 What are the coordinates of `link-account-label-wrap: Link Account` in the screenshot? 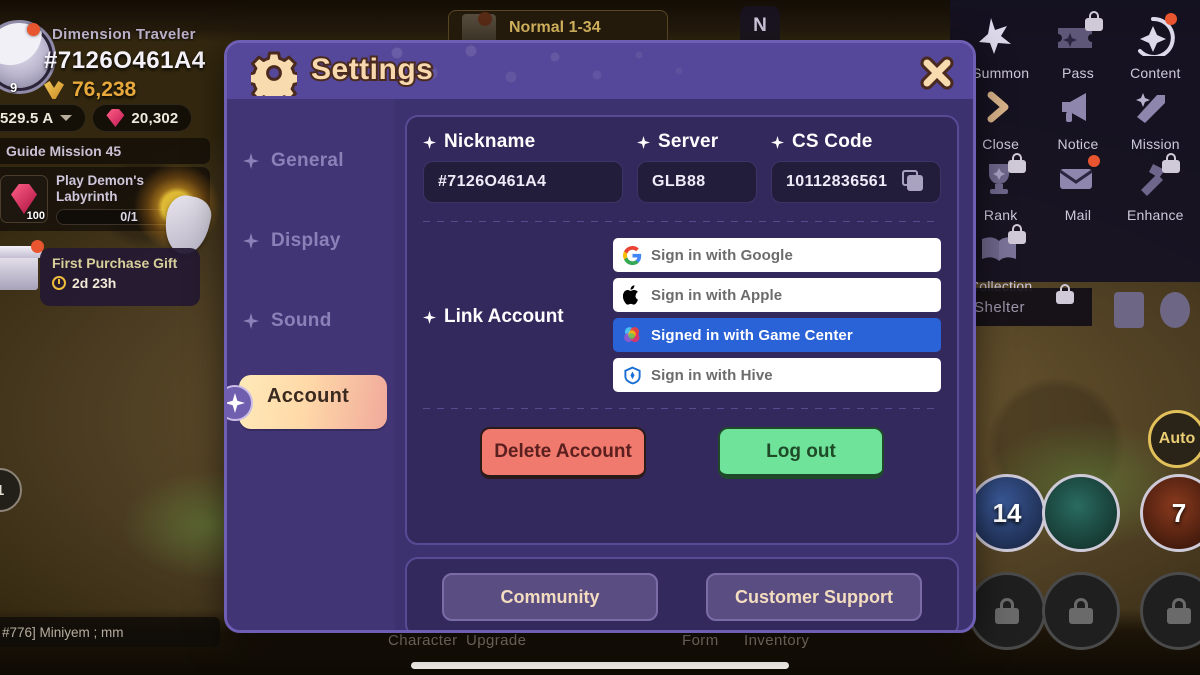 It's located at (518, 315).